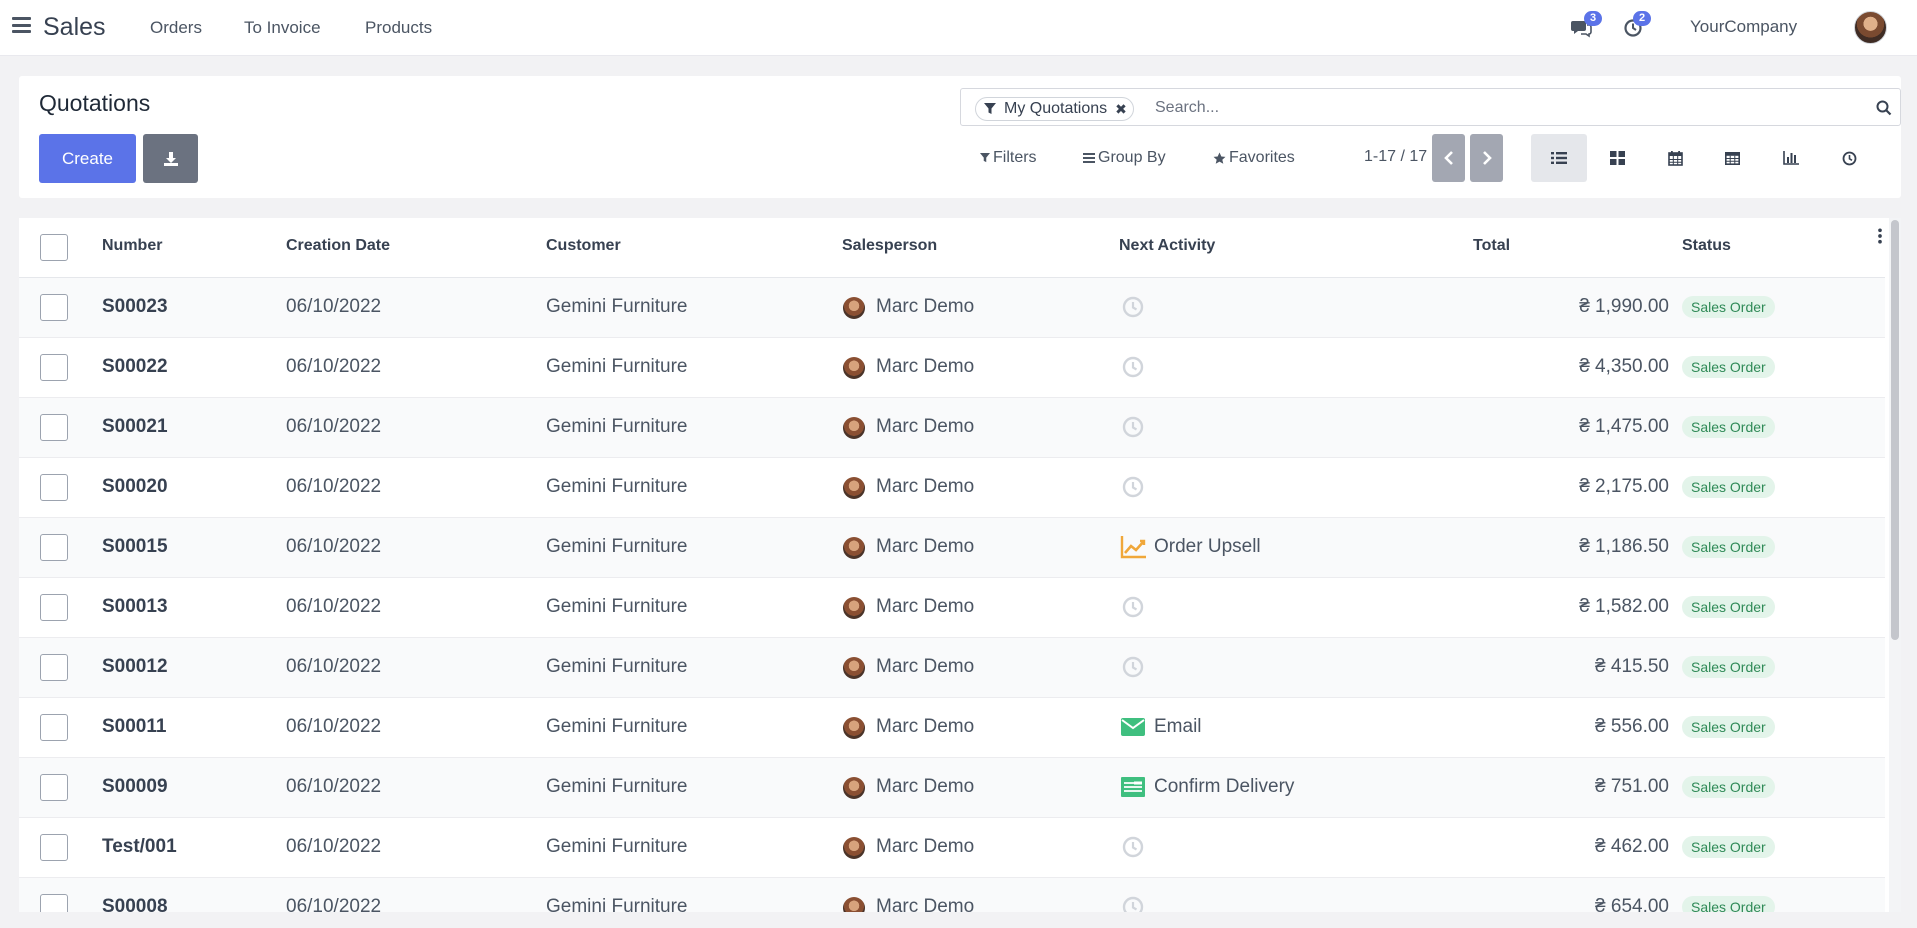  Describe the element at coordinates (1219, 158) in the screenshot. I see `star-icon` at that location.